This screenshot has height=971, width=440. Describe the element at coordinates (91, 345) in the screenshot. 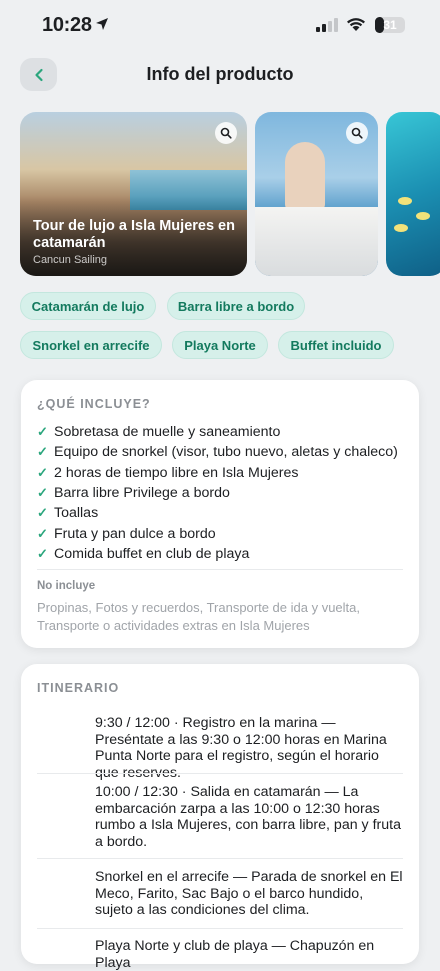

I see `tag-chip: Snorkel en arrecife` at that location.